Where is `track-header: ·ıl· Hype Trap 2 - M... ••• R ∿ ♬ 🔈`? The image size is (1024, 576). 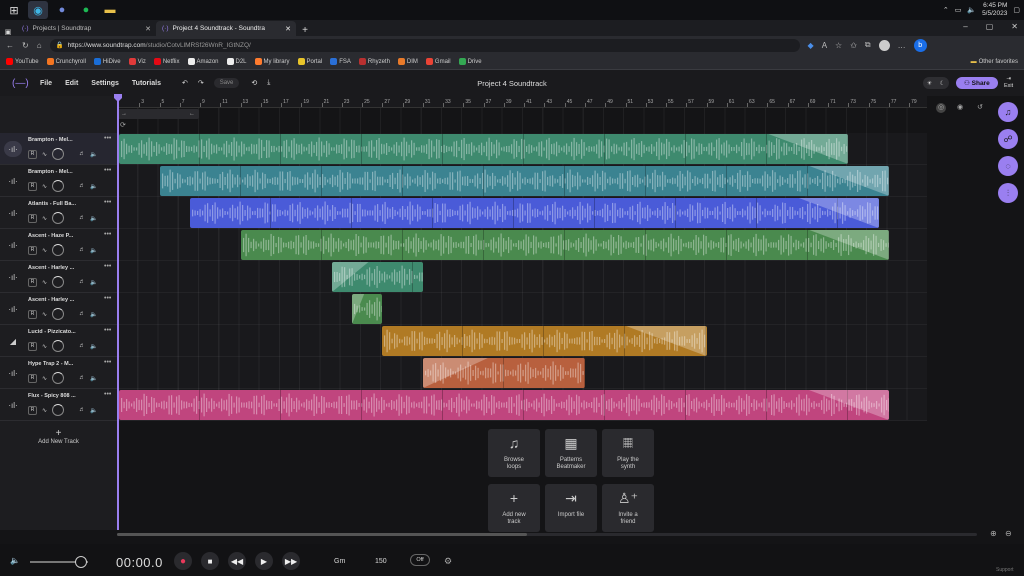 track-header: ·ıl· Hype Trap 2 - M... ••• R ∿ ♬ 🔈 is located at coordinates (58, 373).